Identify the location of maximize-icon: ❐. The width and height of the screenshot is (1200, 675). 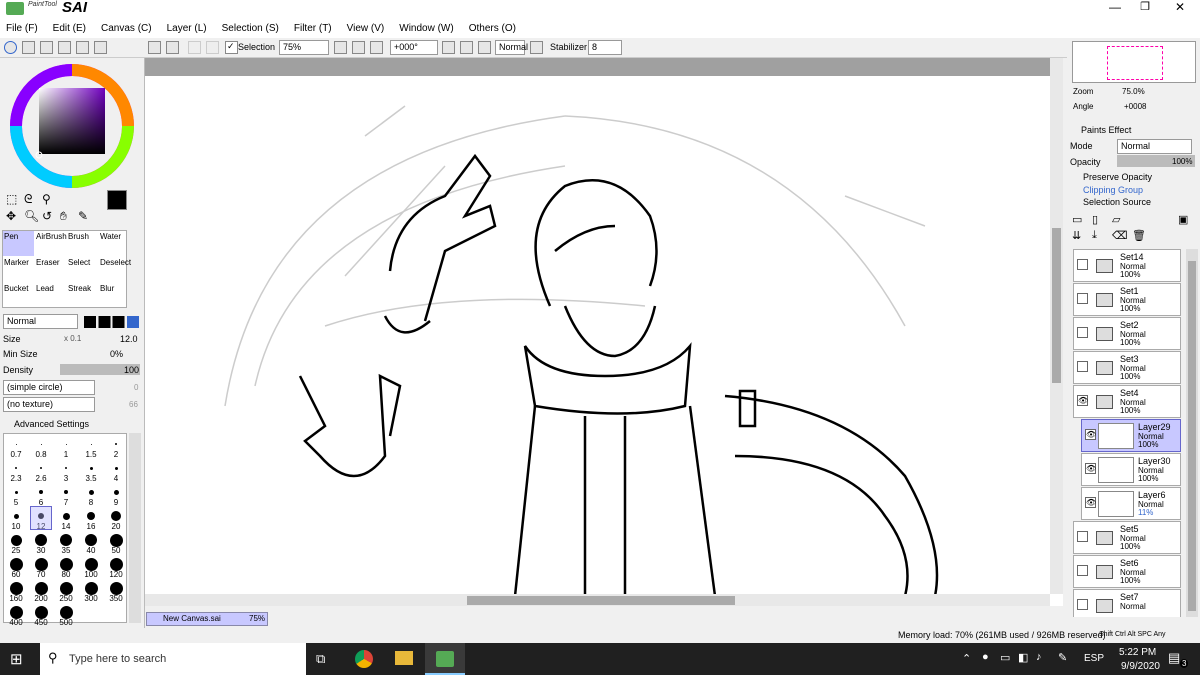
(1145, 9).